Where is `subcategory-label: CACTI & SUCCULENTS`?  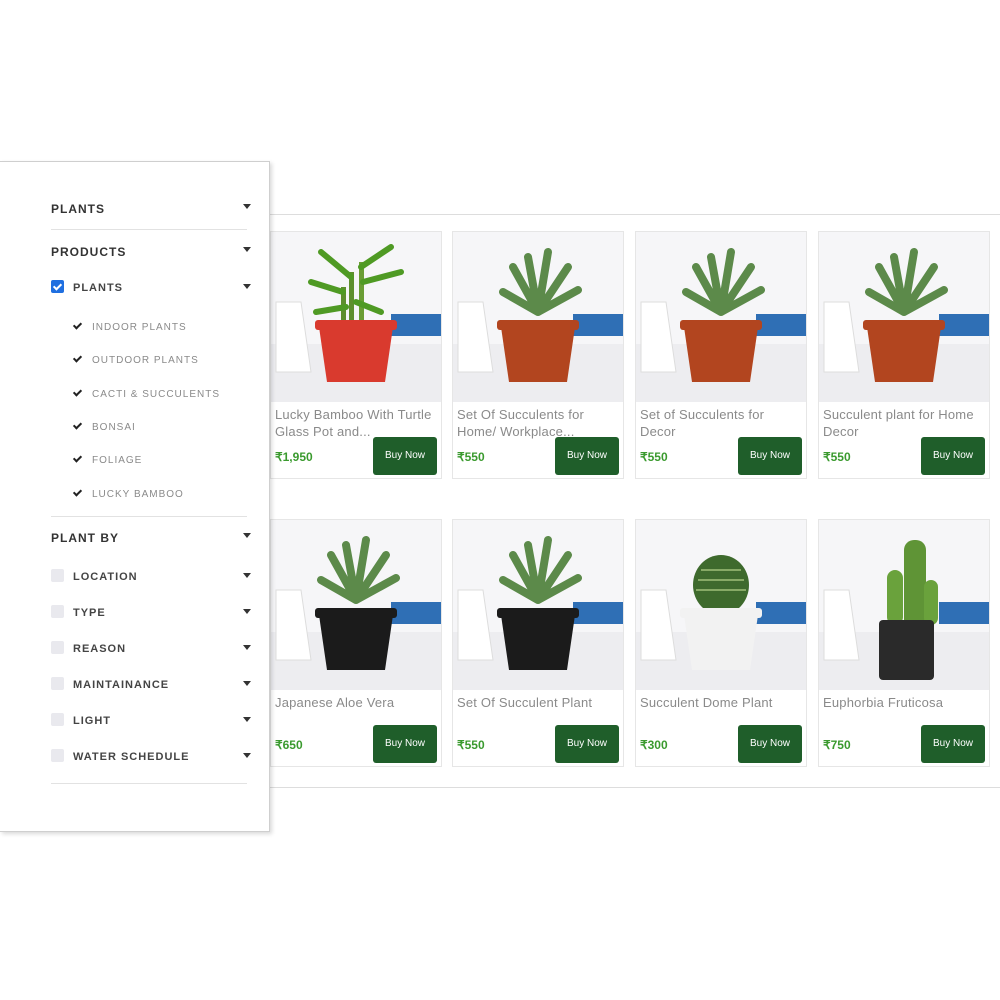
subcategory-label: CACTI & SUCCULENTS is located at coordinates (156, 394).